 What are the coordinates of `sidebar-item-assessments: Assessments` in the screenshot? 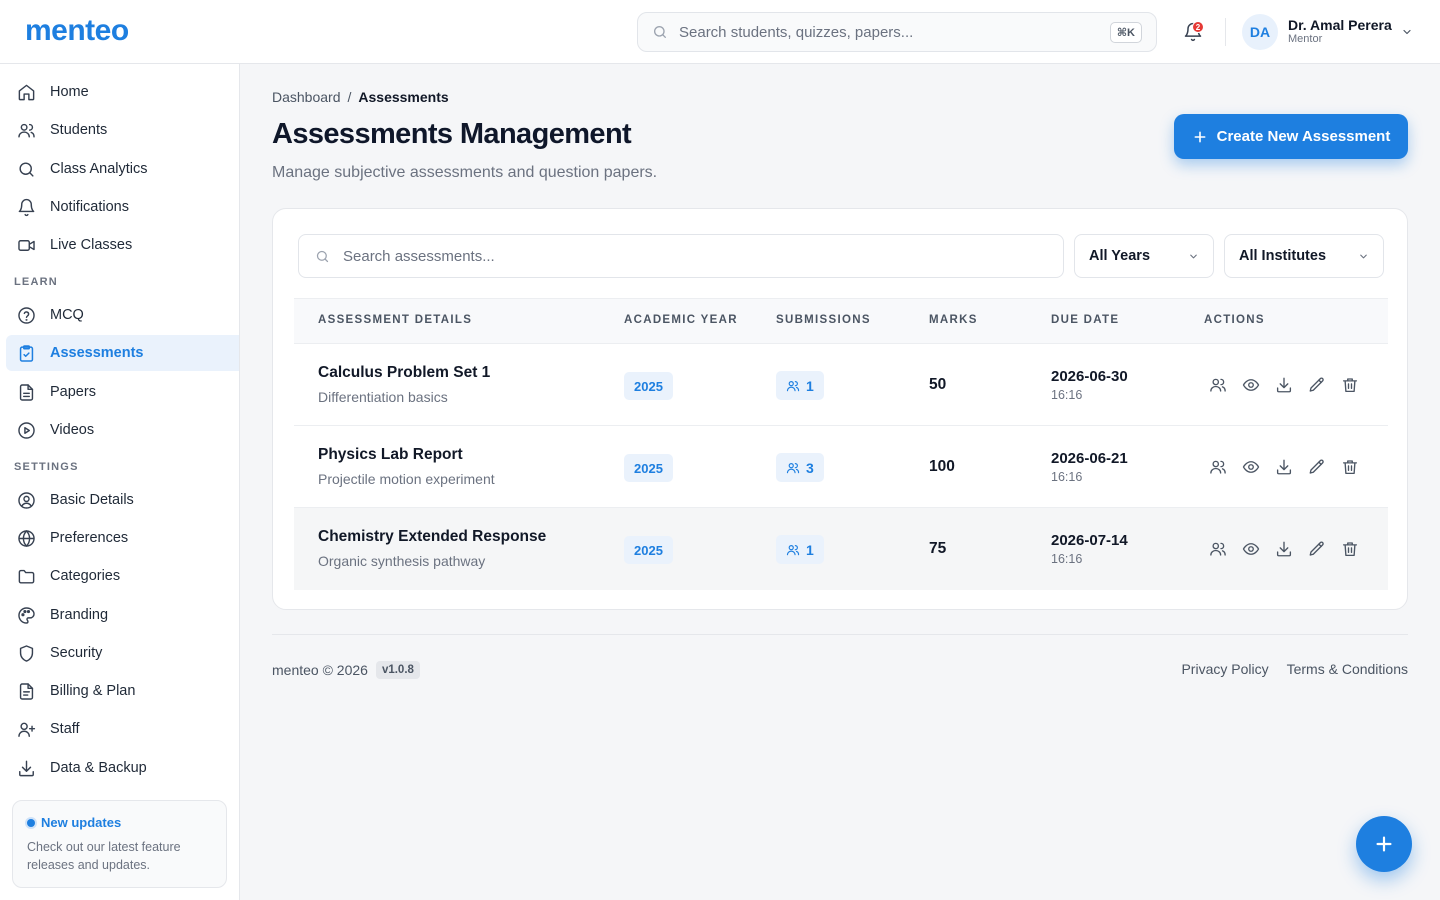 It's located at (122, 353).